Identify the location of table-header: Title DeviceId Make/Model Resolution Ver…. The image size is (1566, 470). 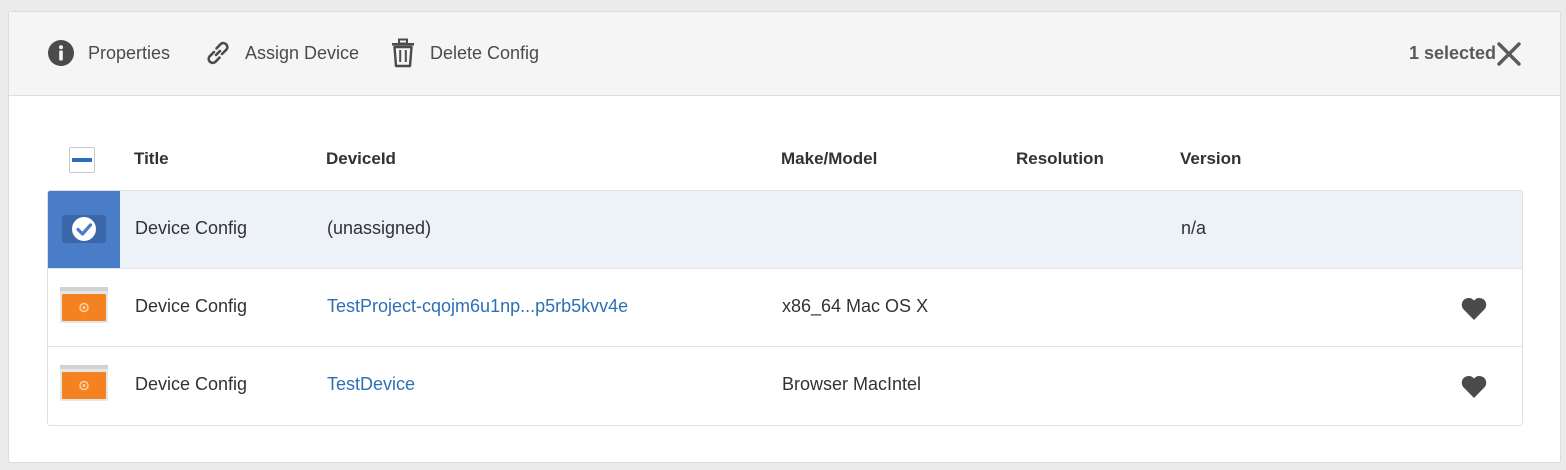
(784, 162).